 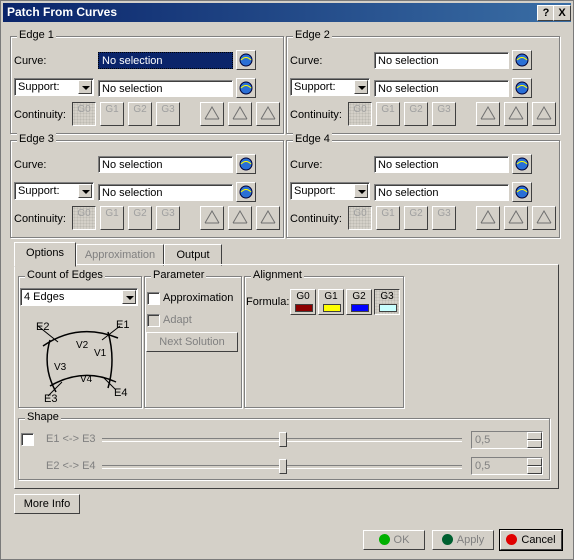 I want to click on diagram-e4: E4, so click(x=120, y=393).